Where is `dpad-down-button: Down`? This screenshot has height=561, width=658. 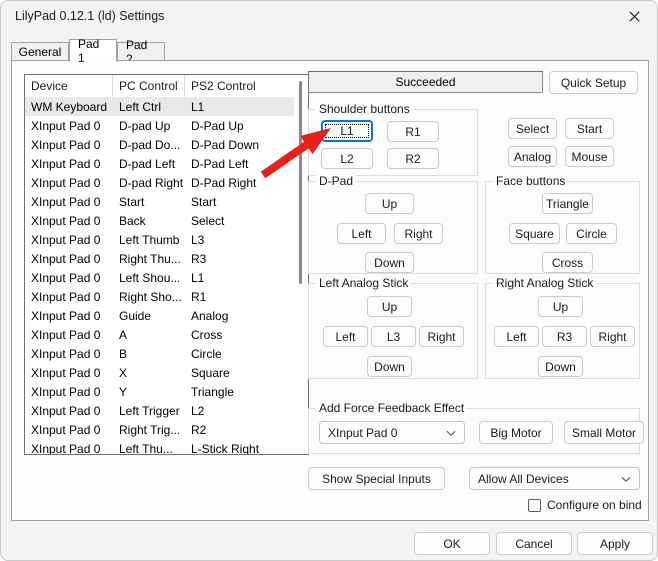
dpad-down-button: Down is located at coordinates (389, 262).